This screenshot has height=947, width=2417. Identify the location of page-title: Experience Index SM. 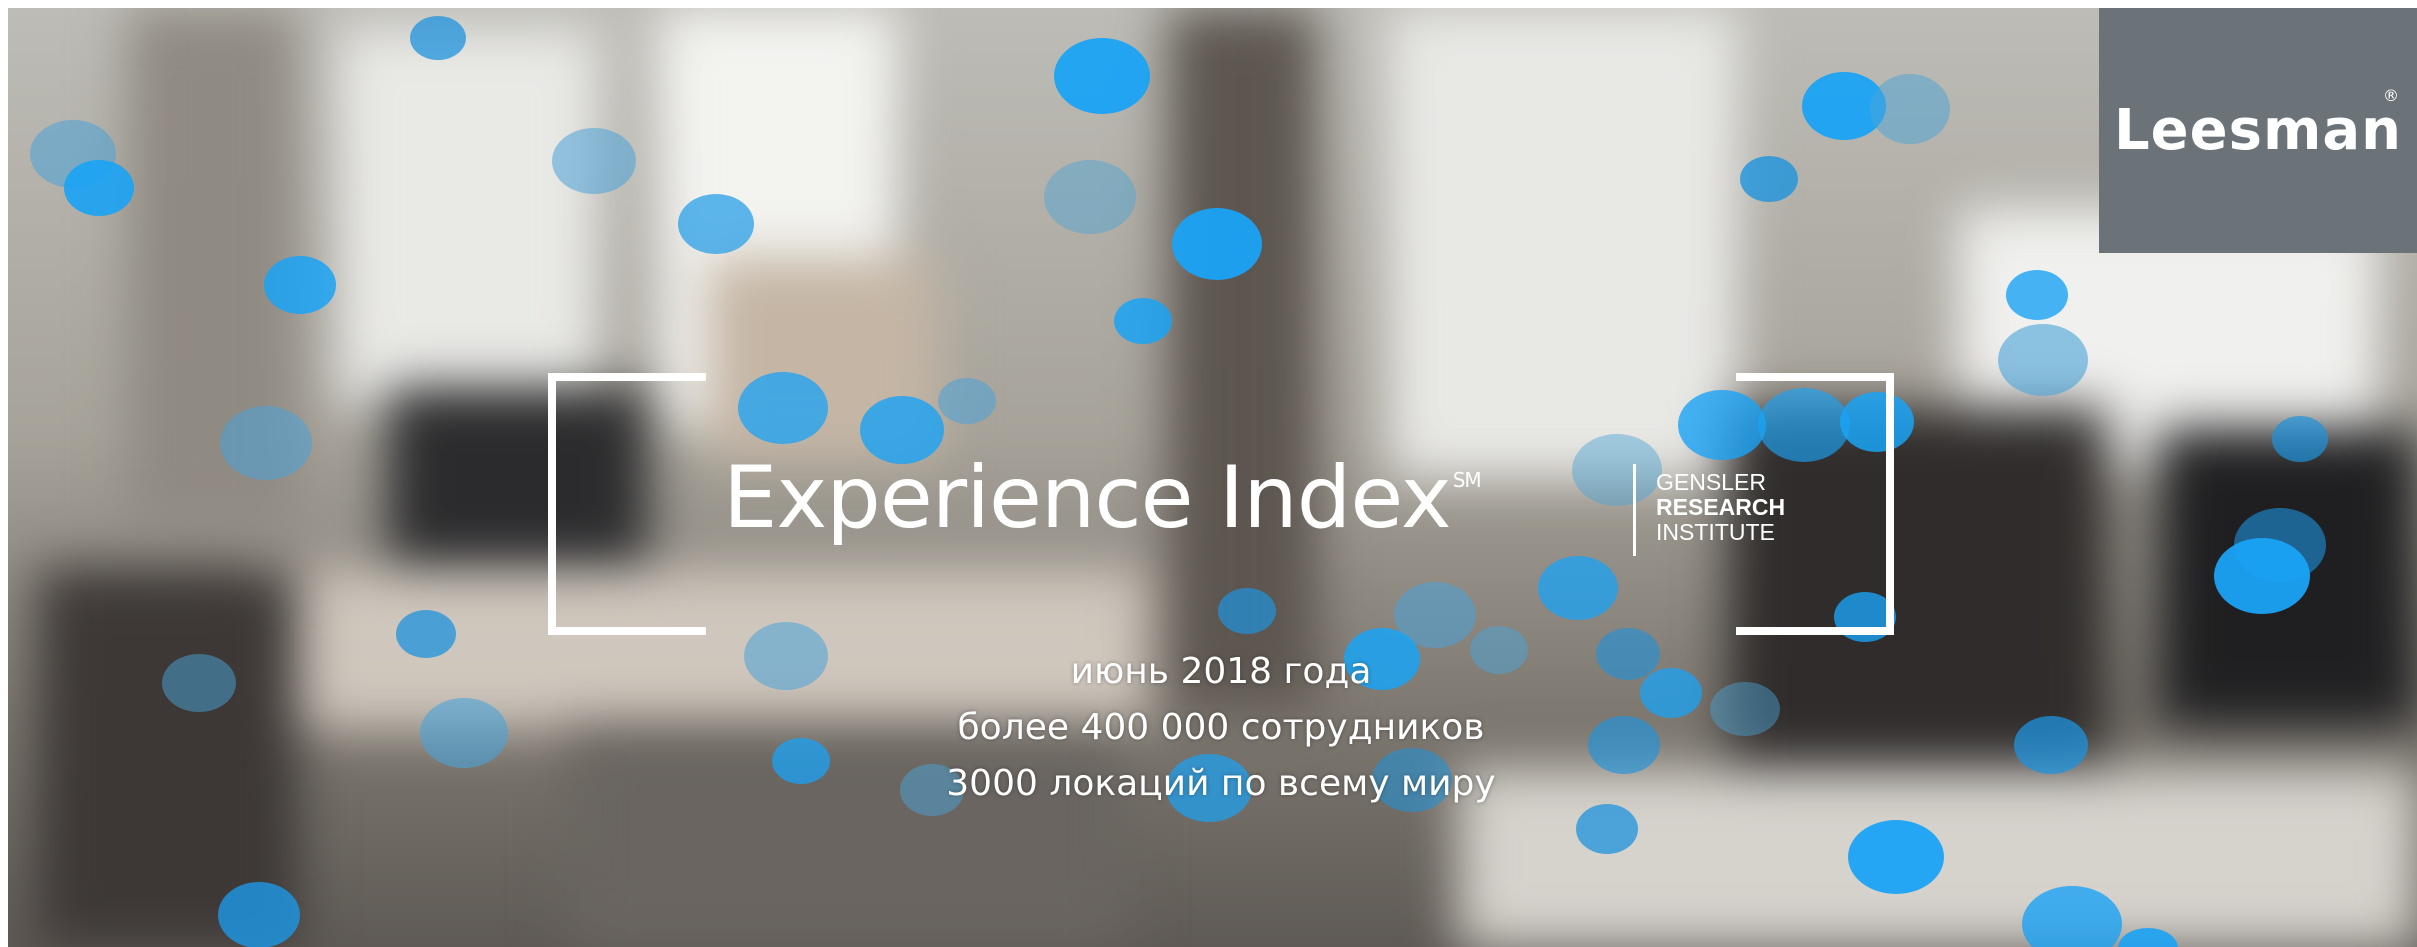
(1102, 498).